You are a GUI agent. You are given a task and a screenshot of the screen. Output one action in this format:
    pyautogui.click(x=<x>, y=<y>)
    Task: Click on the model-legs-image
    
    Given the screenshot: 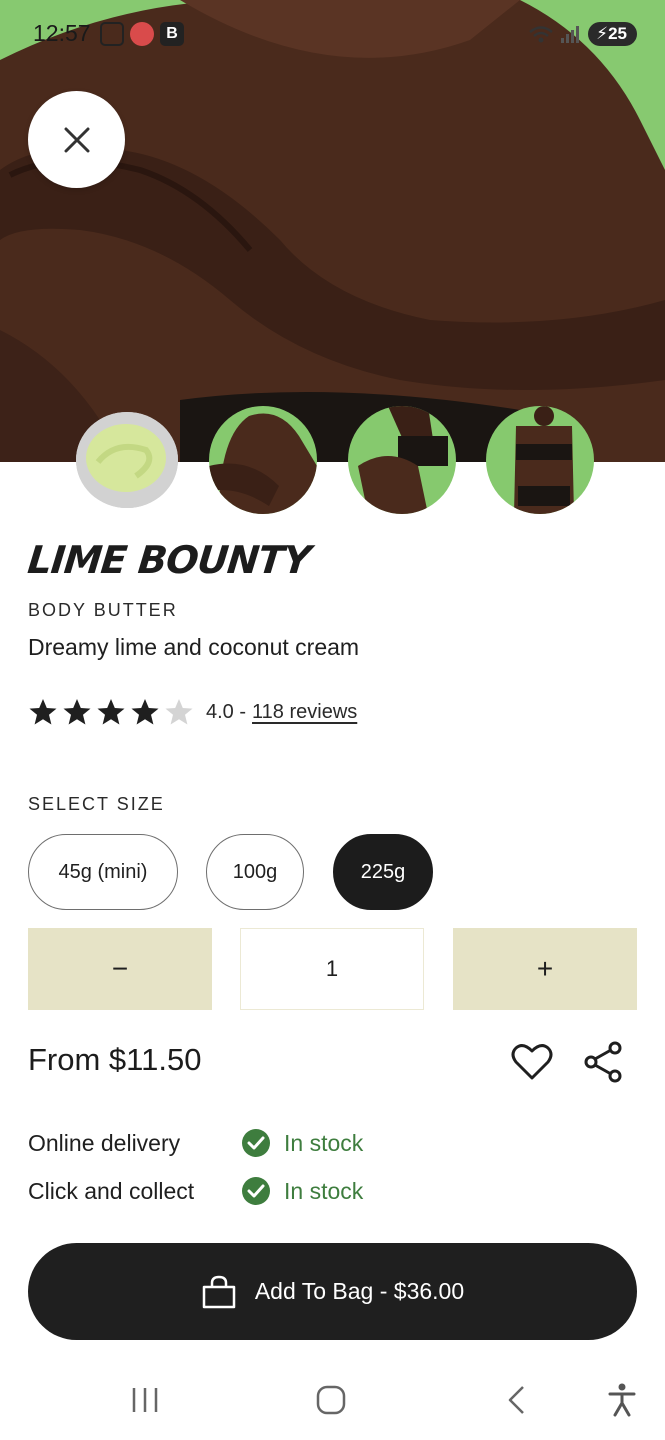 What is the action you would take?
    pyautogui.click(x=402, y=460)
    